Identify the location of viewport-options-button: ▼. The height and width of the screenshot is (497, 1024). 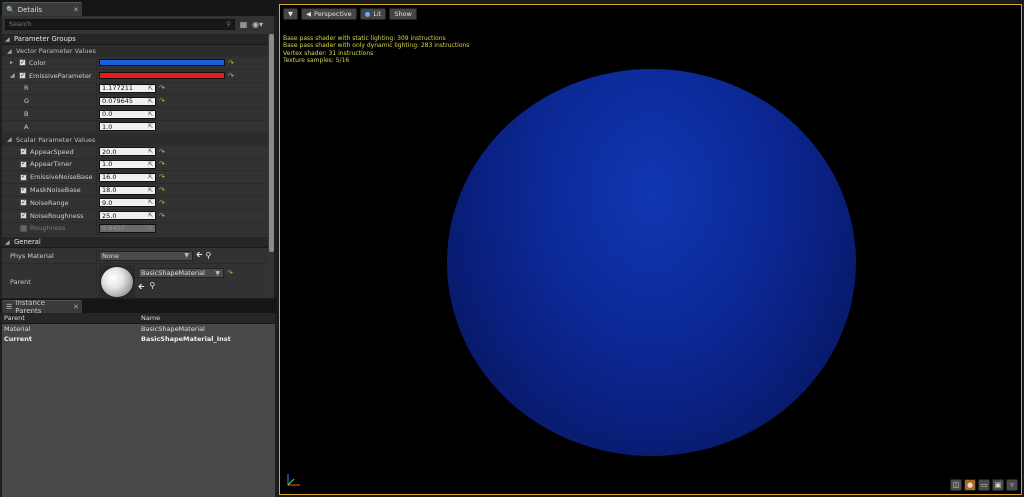
(290, 14).